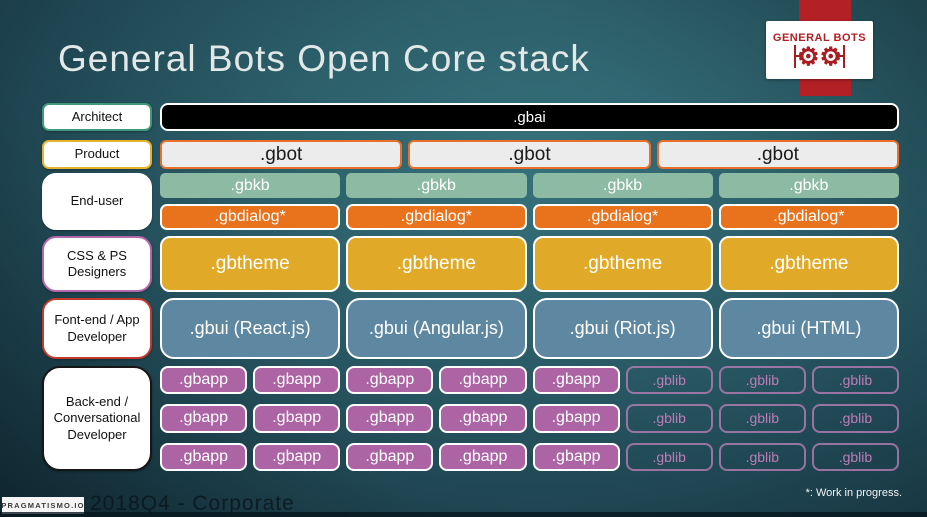  I want to click on gbui-react-box: .gbui (React.js), so click(250, 328).